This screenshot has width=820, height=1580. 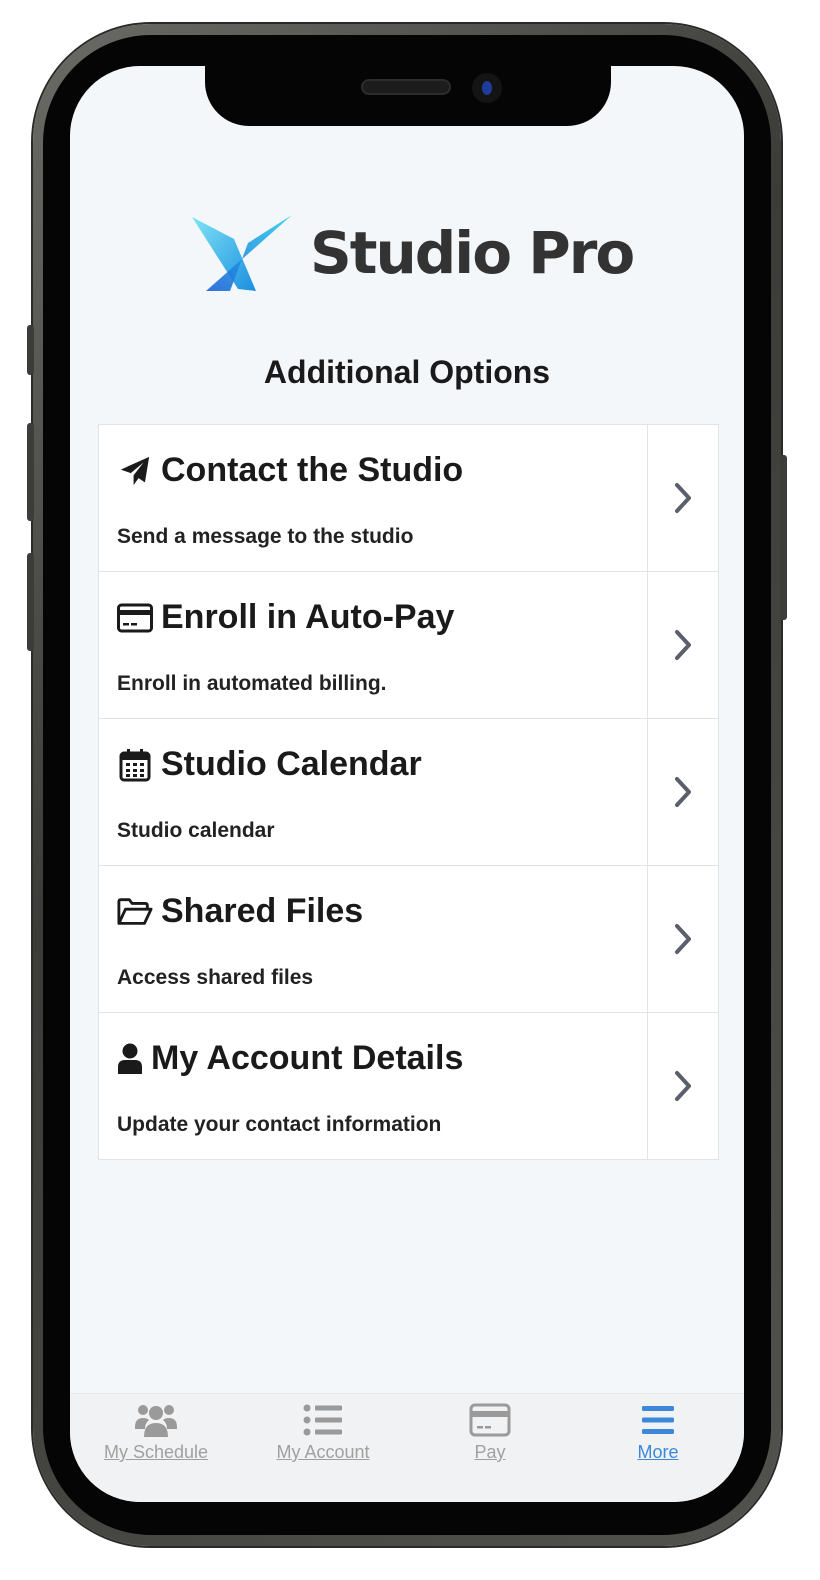 I want to click on mute-switch, so click(x=30, y=350).